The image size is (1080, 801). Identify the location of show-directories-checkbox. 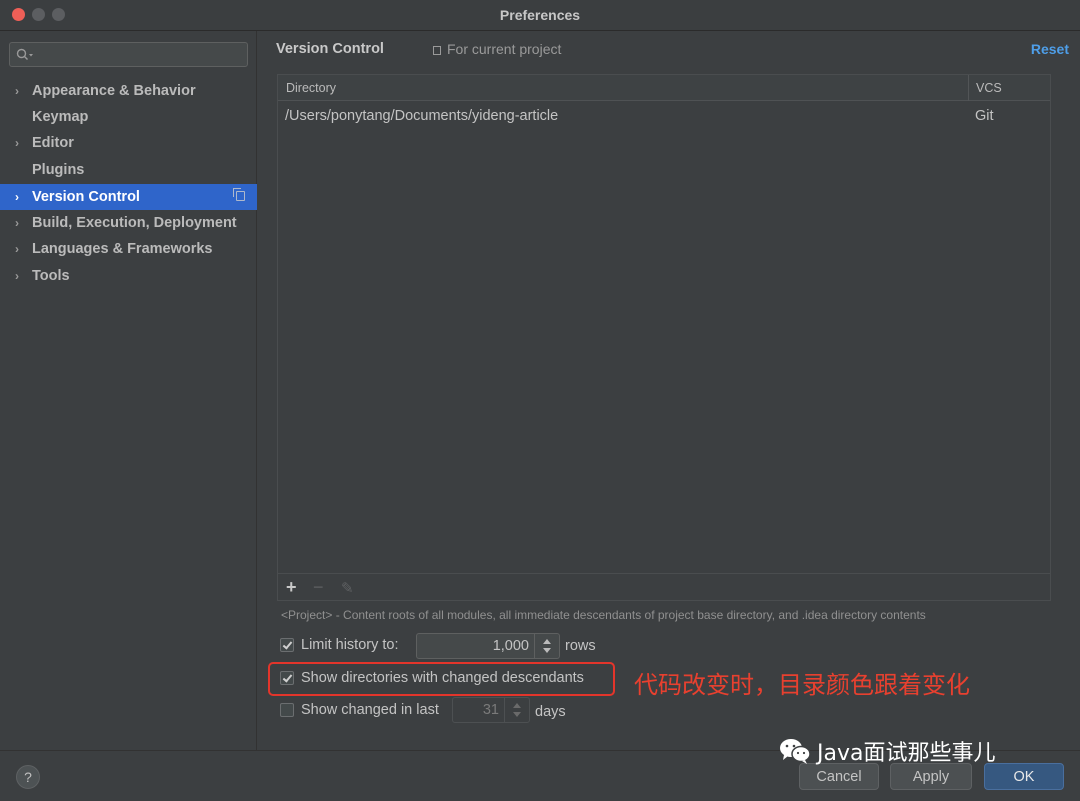
(287, 678).